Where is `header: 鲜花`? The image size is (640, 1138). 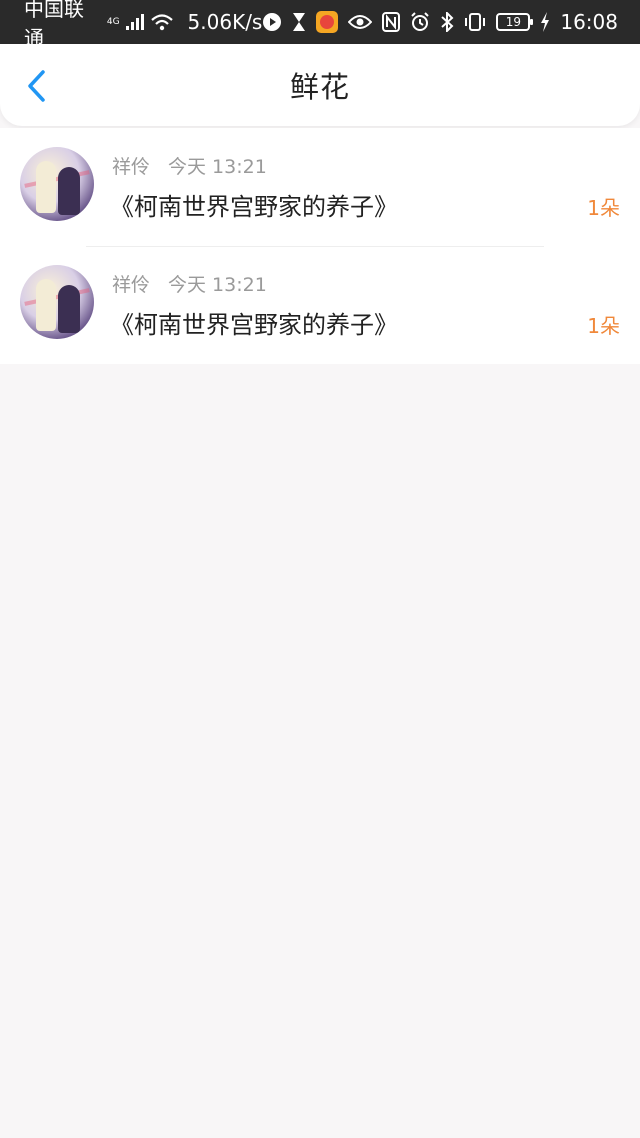
header: 鲜花 is located at coordinates (320, 85).